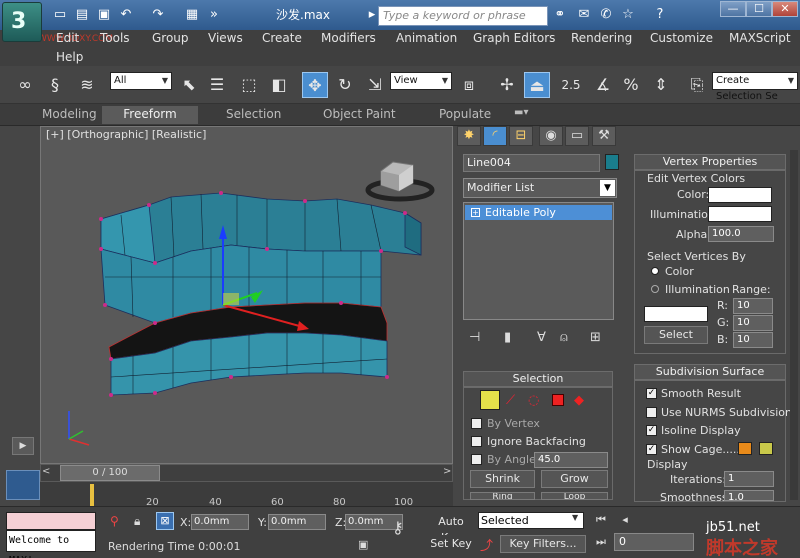 This screenshot has width=800, height=558. I want to click on ignore-backfacing-checkbox, so click(476, 441).